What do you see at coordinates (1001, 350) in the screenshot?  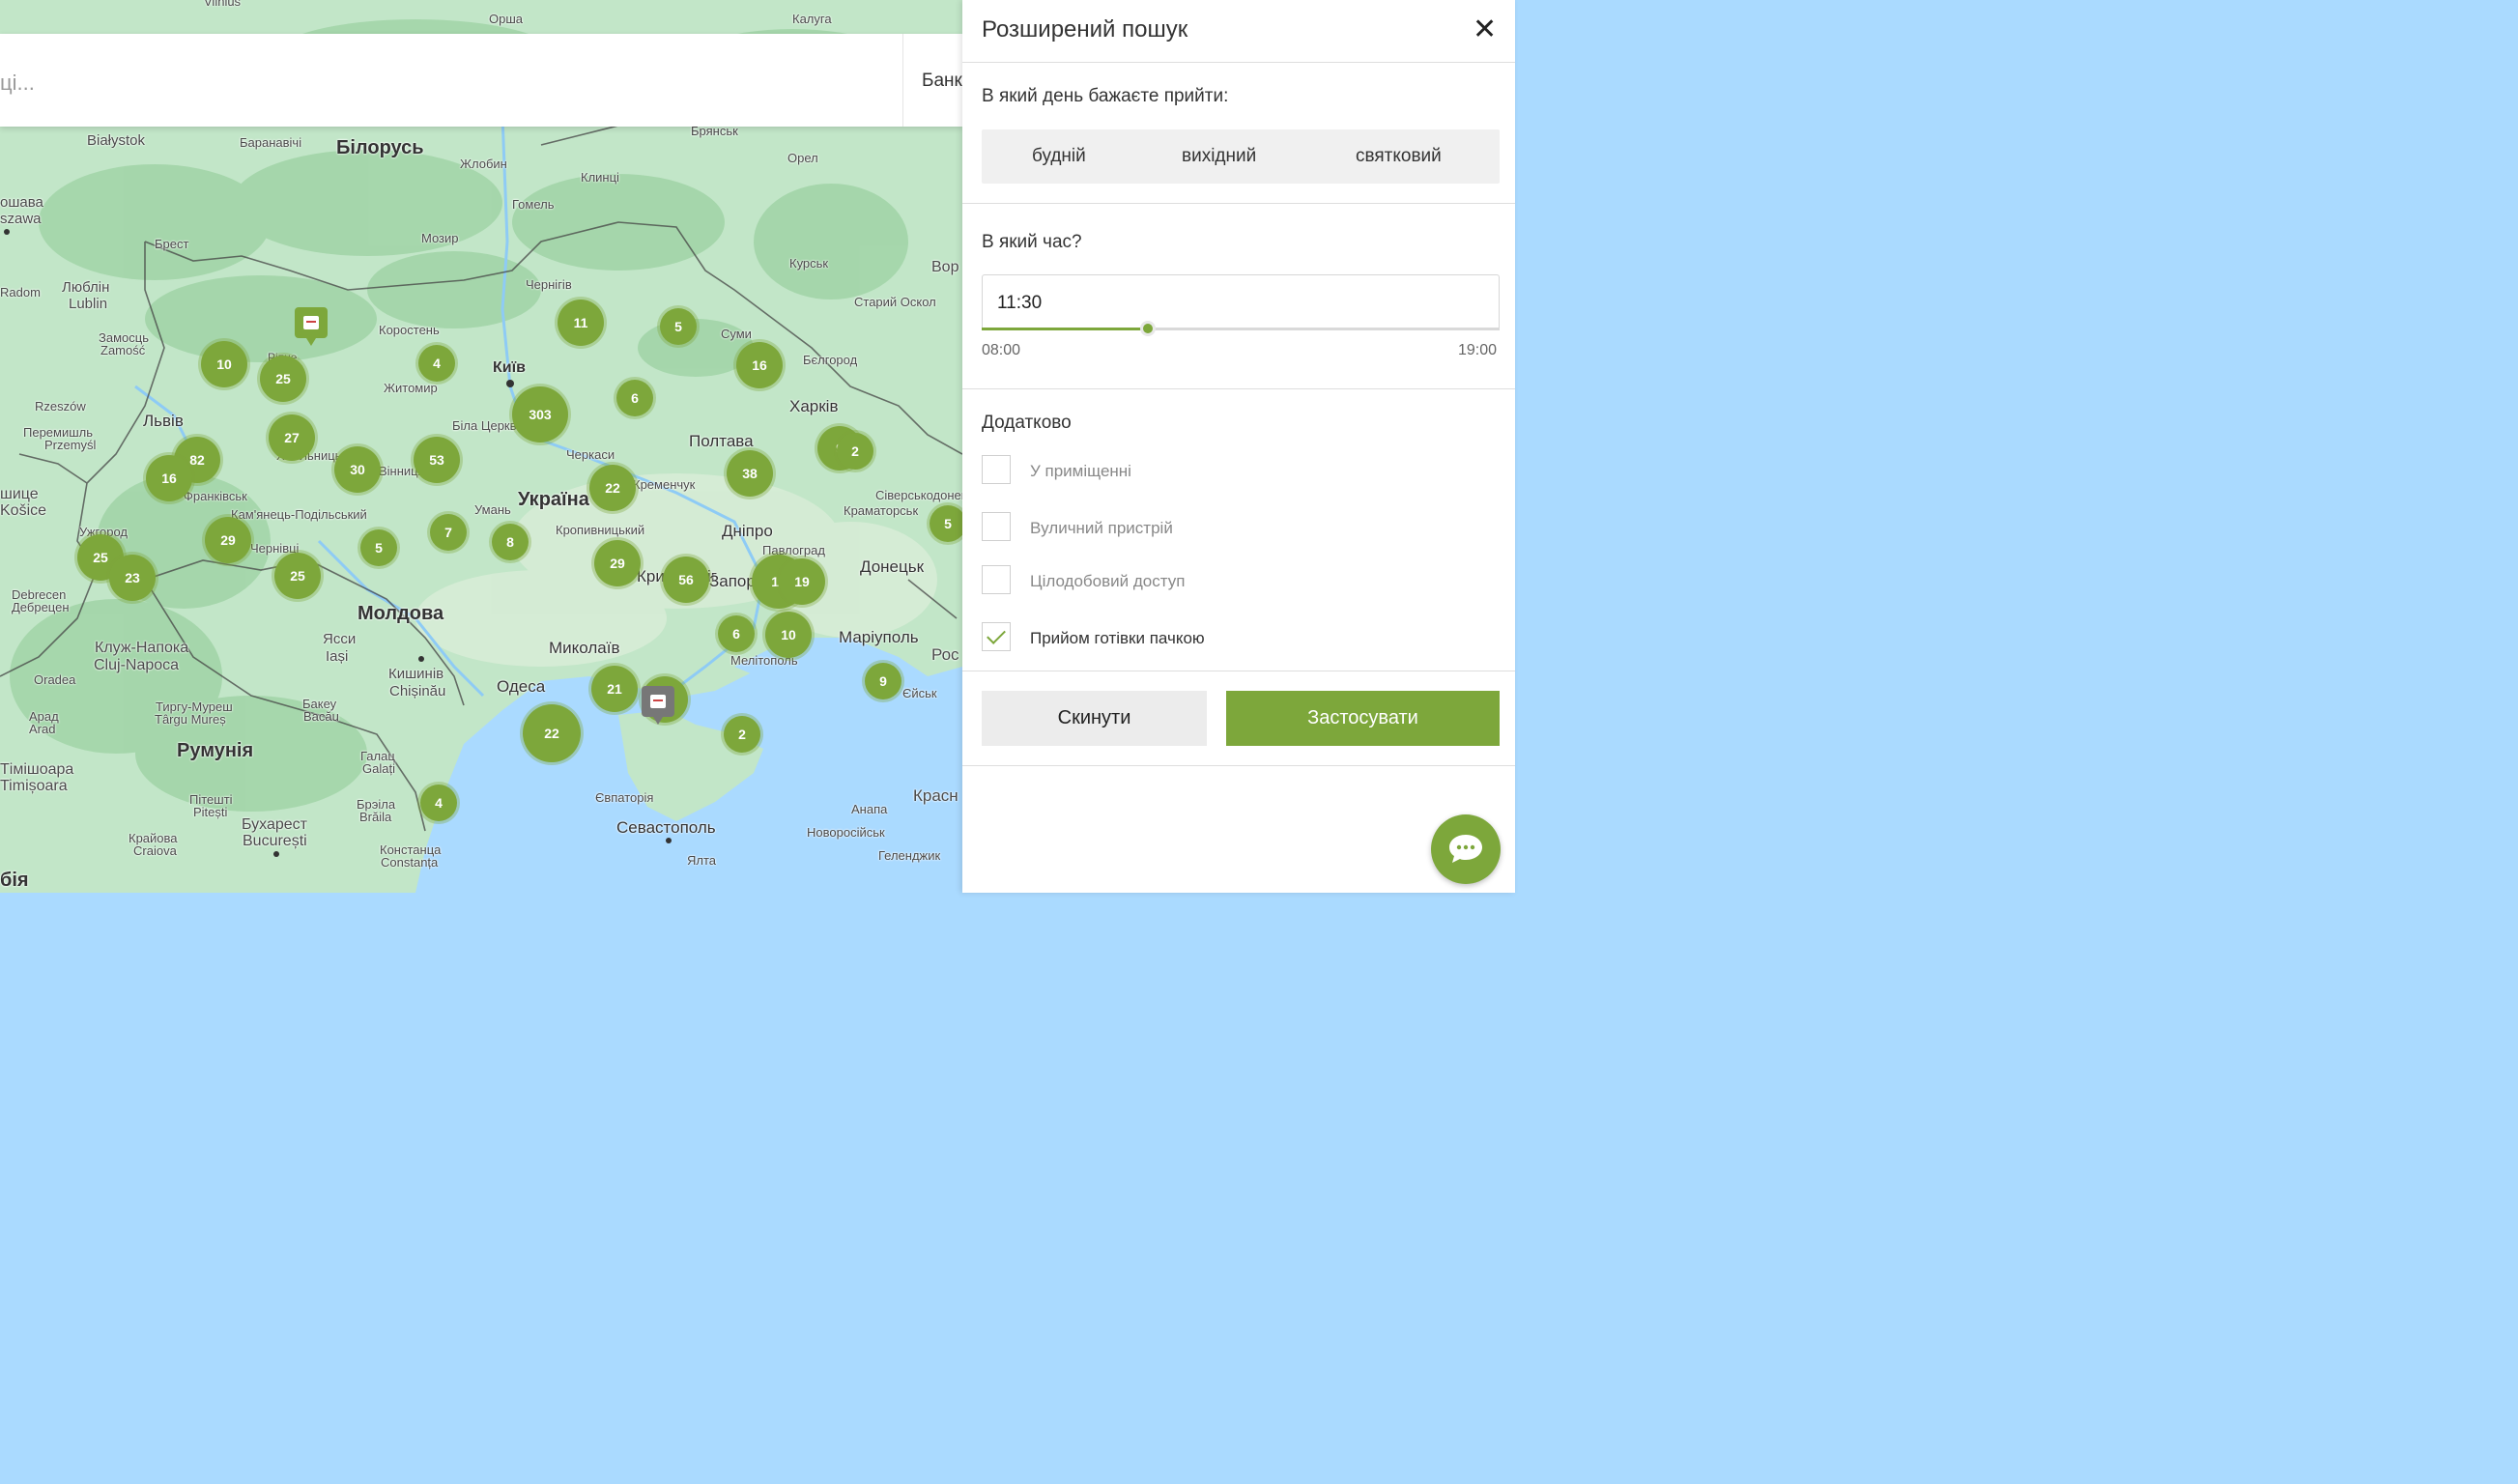 I see `time-min-label: 08:00` at bounding box center [1001, 350].